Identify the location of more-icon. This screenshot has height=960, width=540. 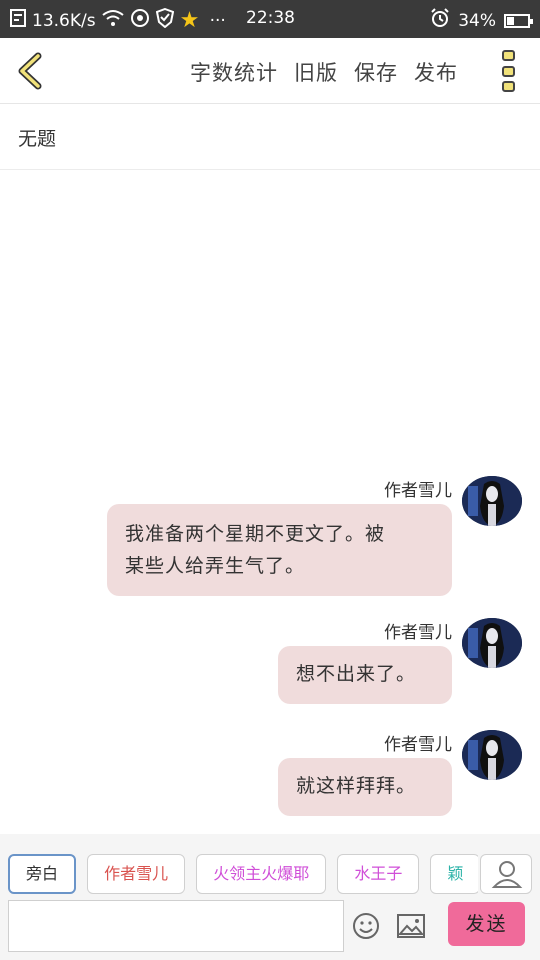
(509, 71).